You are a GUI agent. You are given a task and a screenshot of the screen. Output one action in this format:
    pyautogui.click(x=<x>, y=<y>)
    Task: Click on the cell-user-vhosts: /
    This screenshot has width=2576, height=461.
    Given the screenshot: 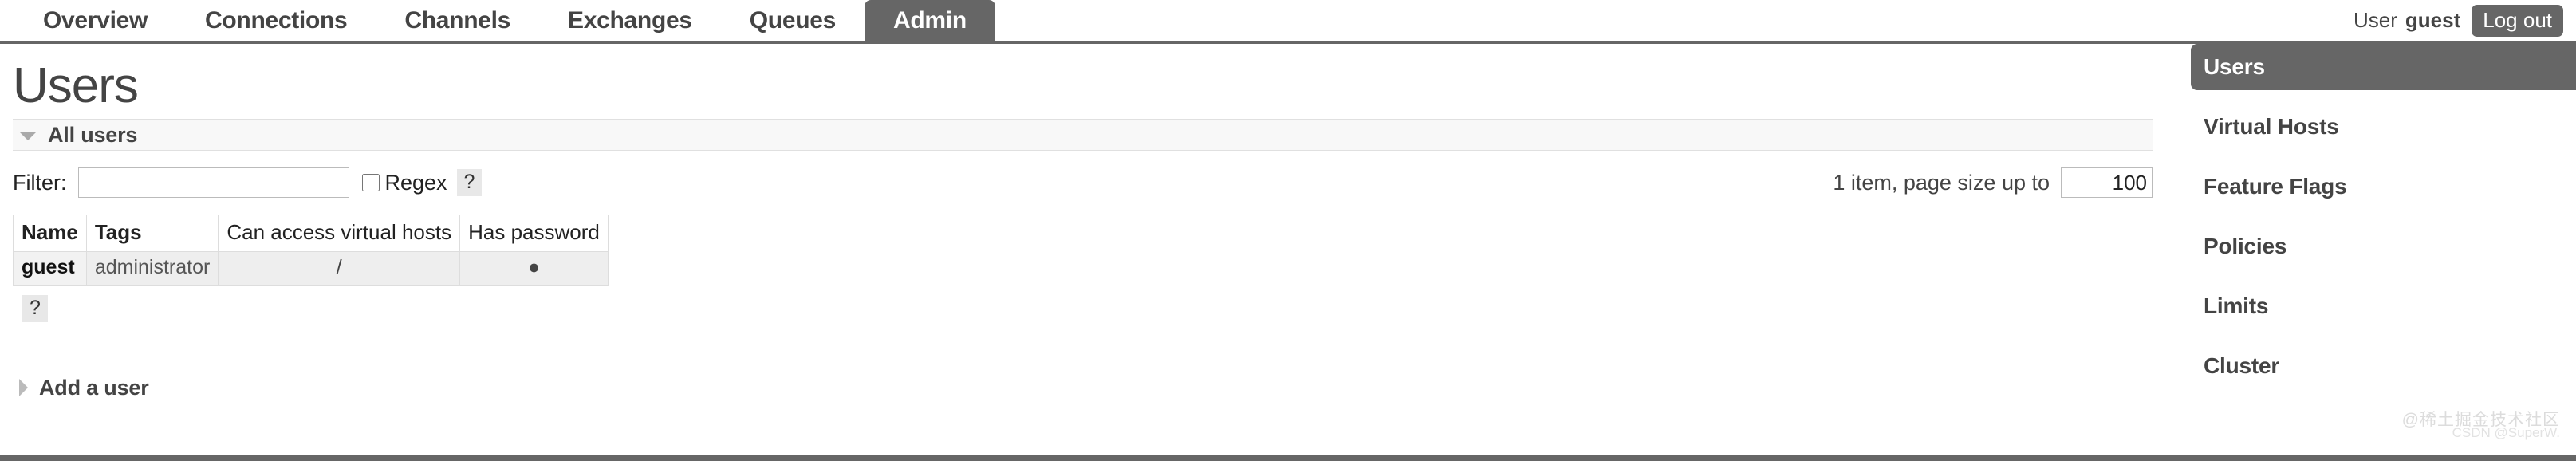 What is the action you would take?
    pyautogui.click(x=339, y=268)
    